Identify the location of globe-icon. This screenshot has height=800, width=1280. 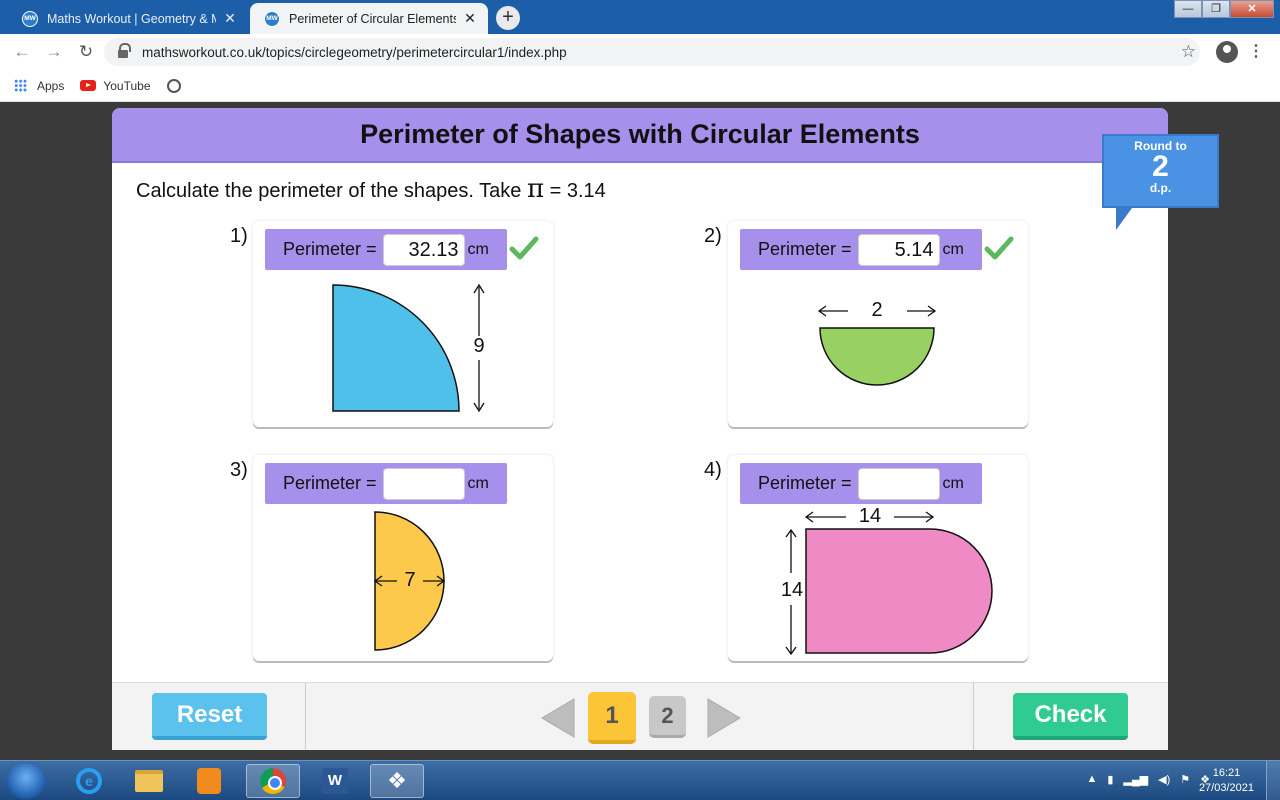
(173, 85).